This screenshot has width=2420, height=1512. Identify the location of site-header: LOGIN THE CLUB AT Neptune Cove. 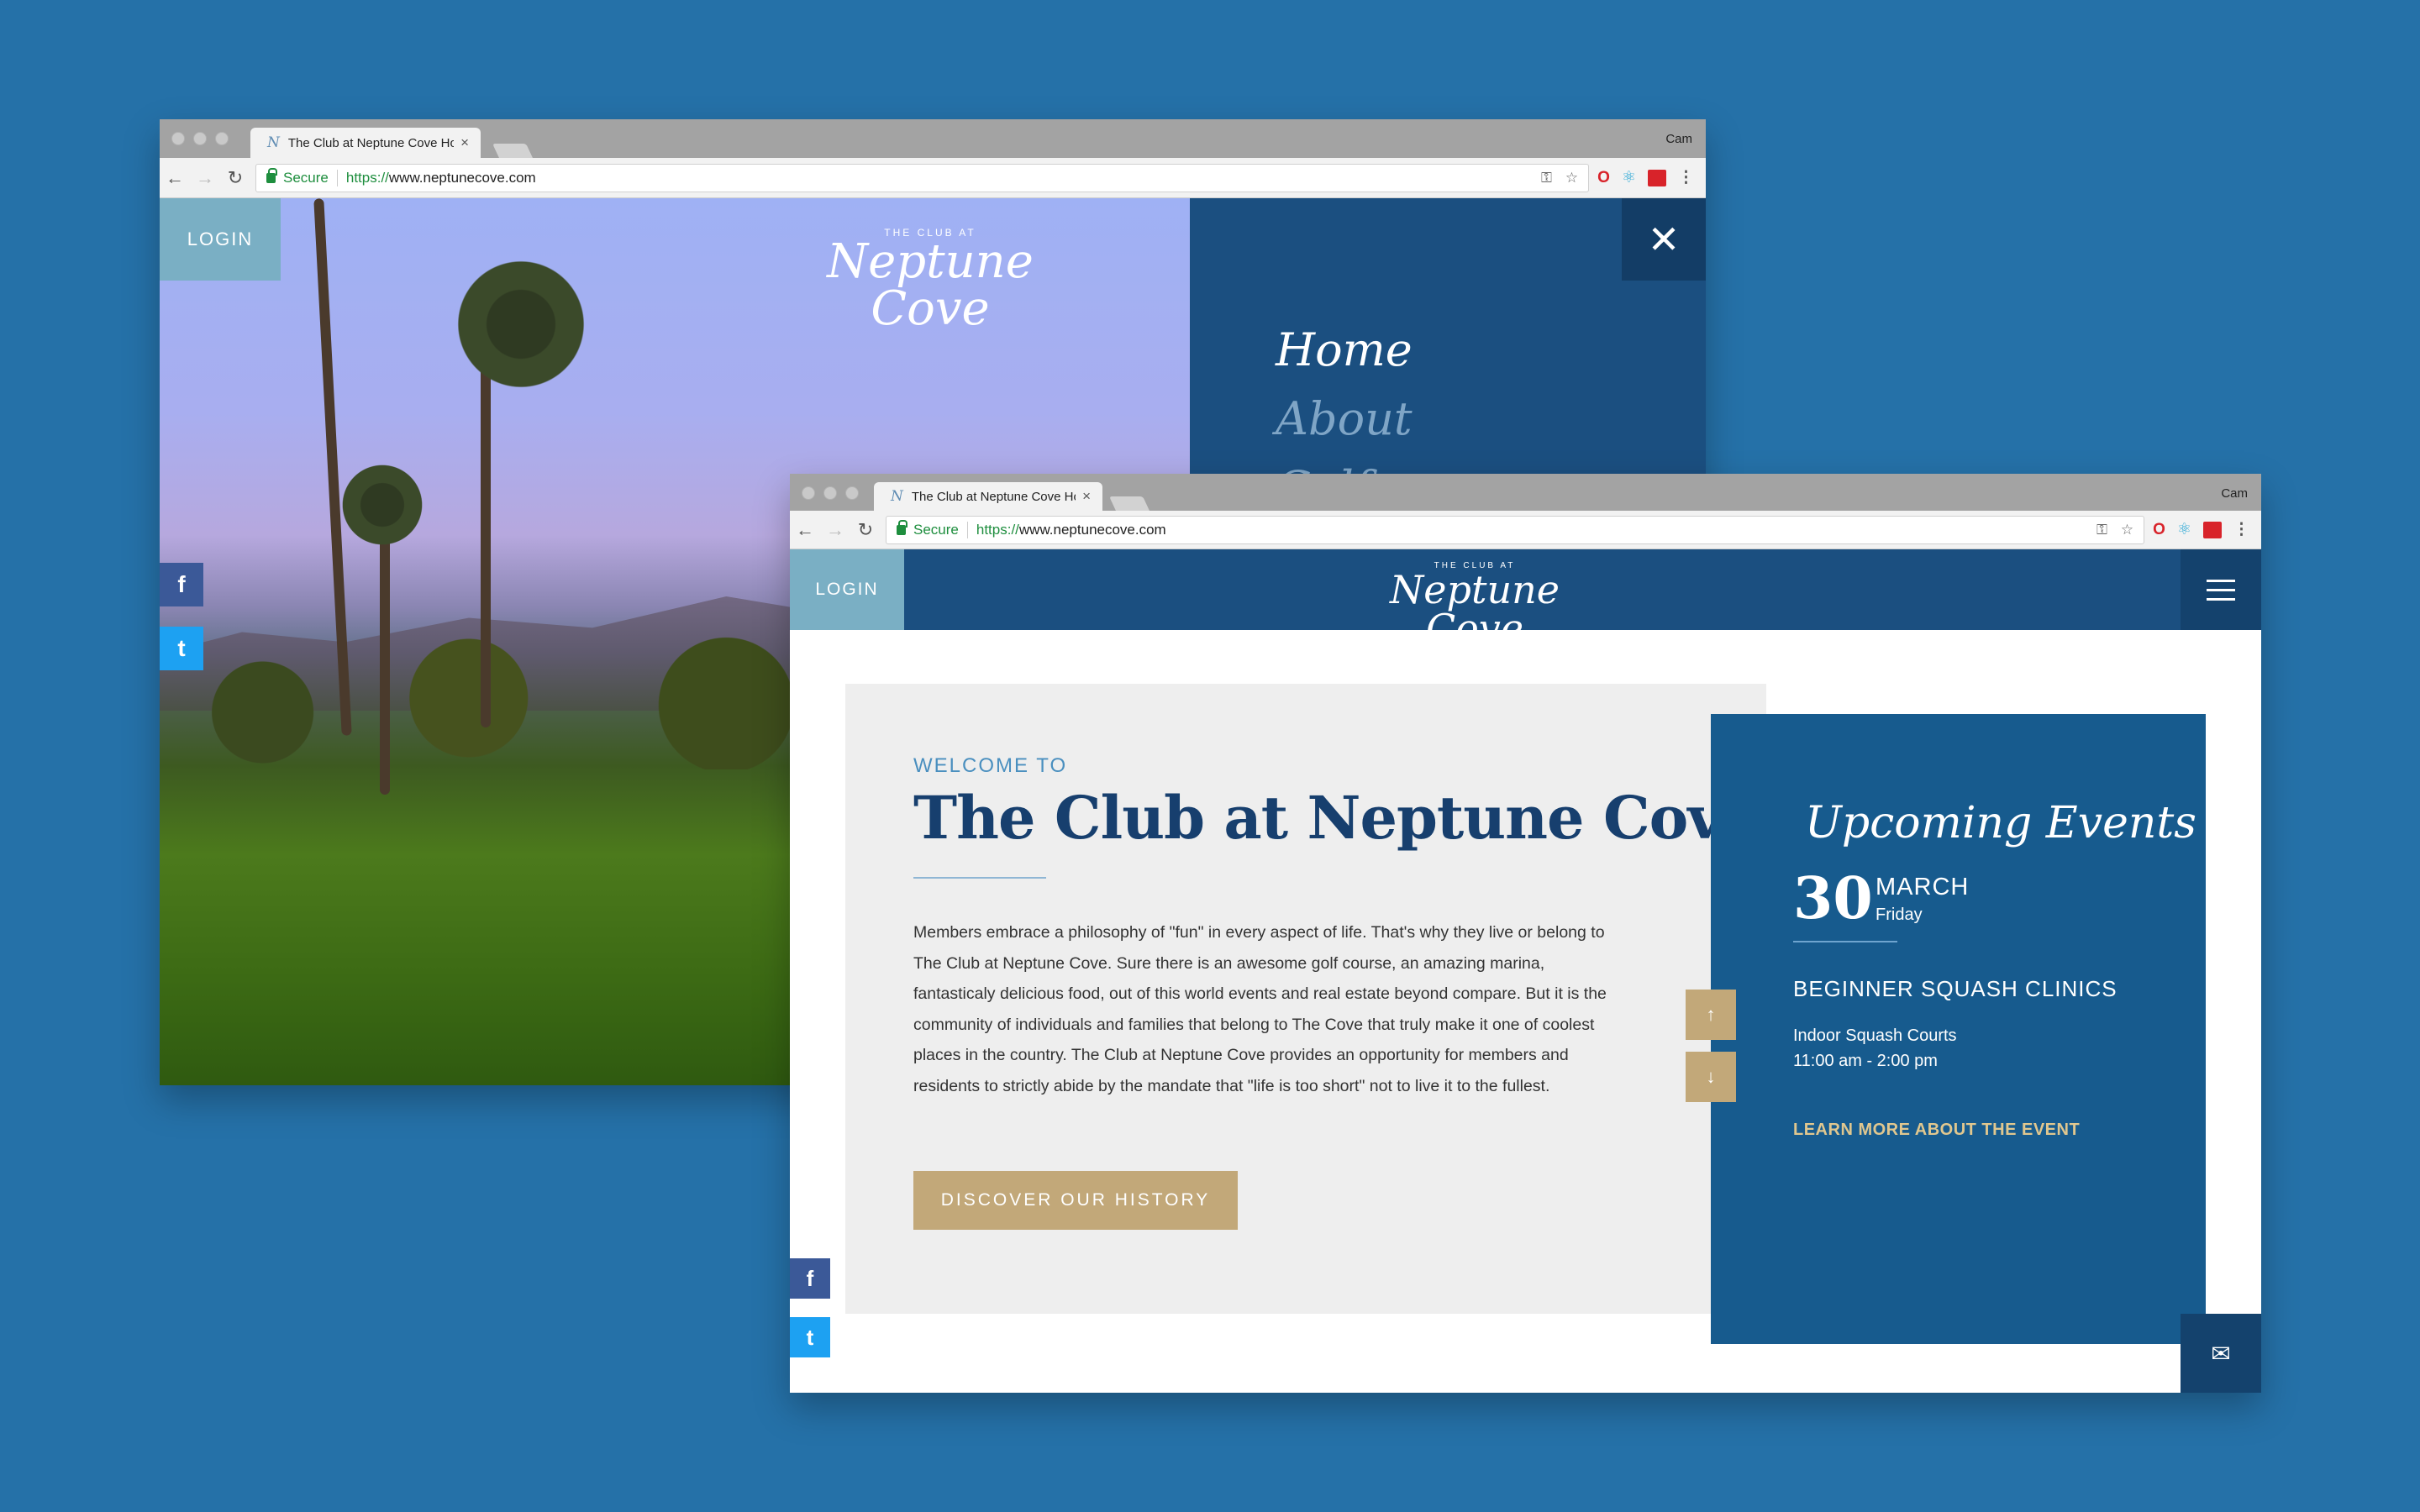
(1526, 598).